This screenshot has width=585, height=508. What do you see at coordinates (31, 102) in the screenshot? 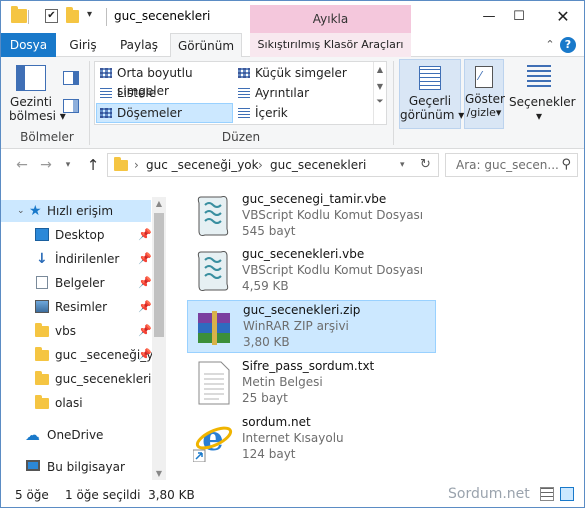
I see `navigation-pane-label1: Gezinti` at bounding box center [31, 102].